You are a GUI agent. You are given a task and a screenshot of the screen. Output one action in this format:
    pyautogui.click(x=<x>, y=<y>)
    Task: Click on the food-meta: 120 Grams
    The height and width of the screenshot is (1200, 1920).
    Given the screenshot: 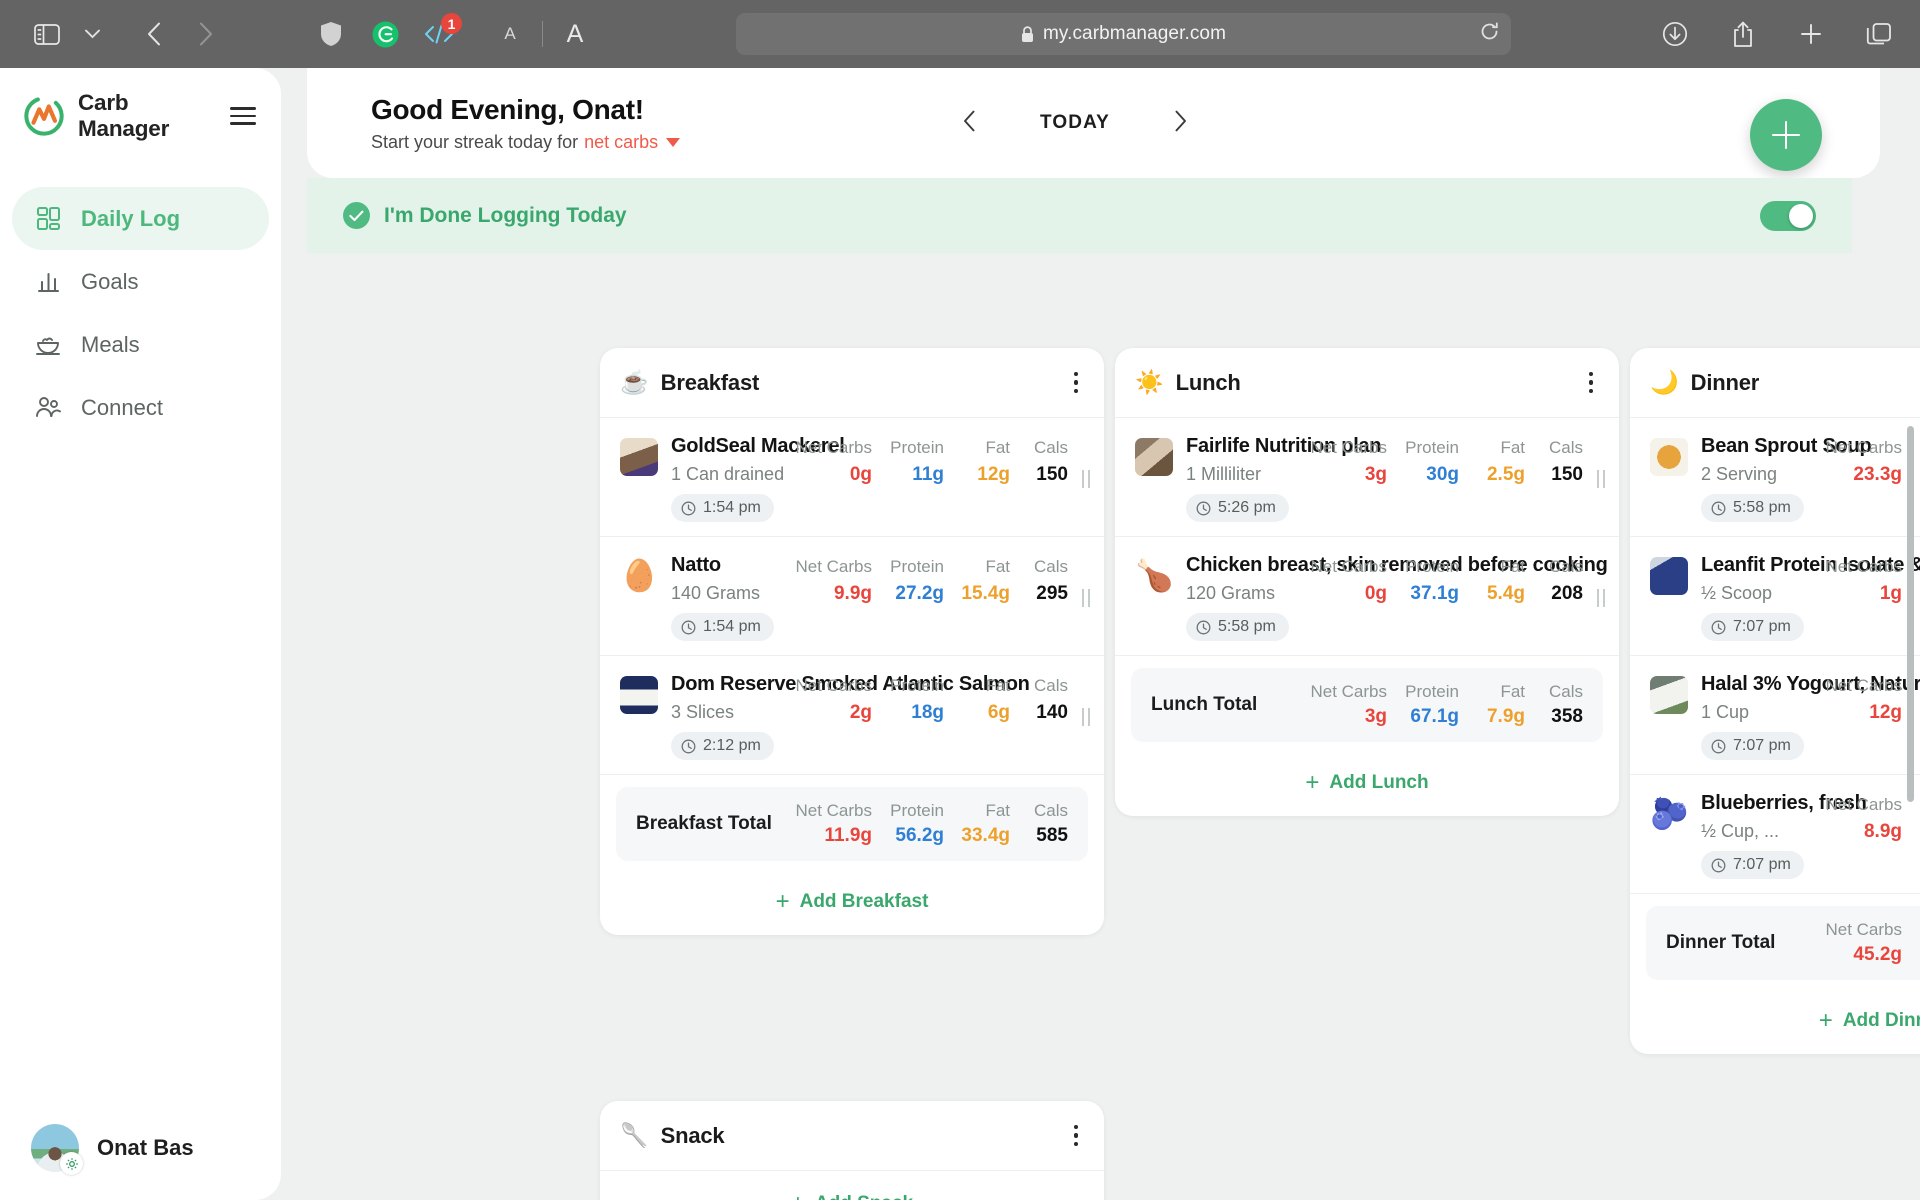 What is the action you would take?
    pyautogui.click(x=1392, y=593)
    